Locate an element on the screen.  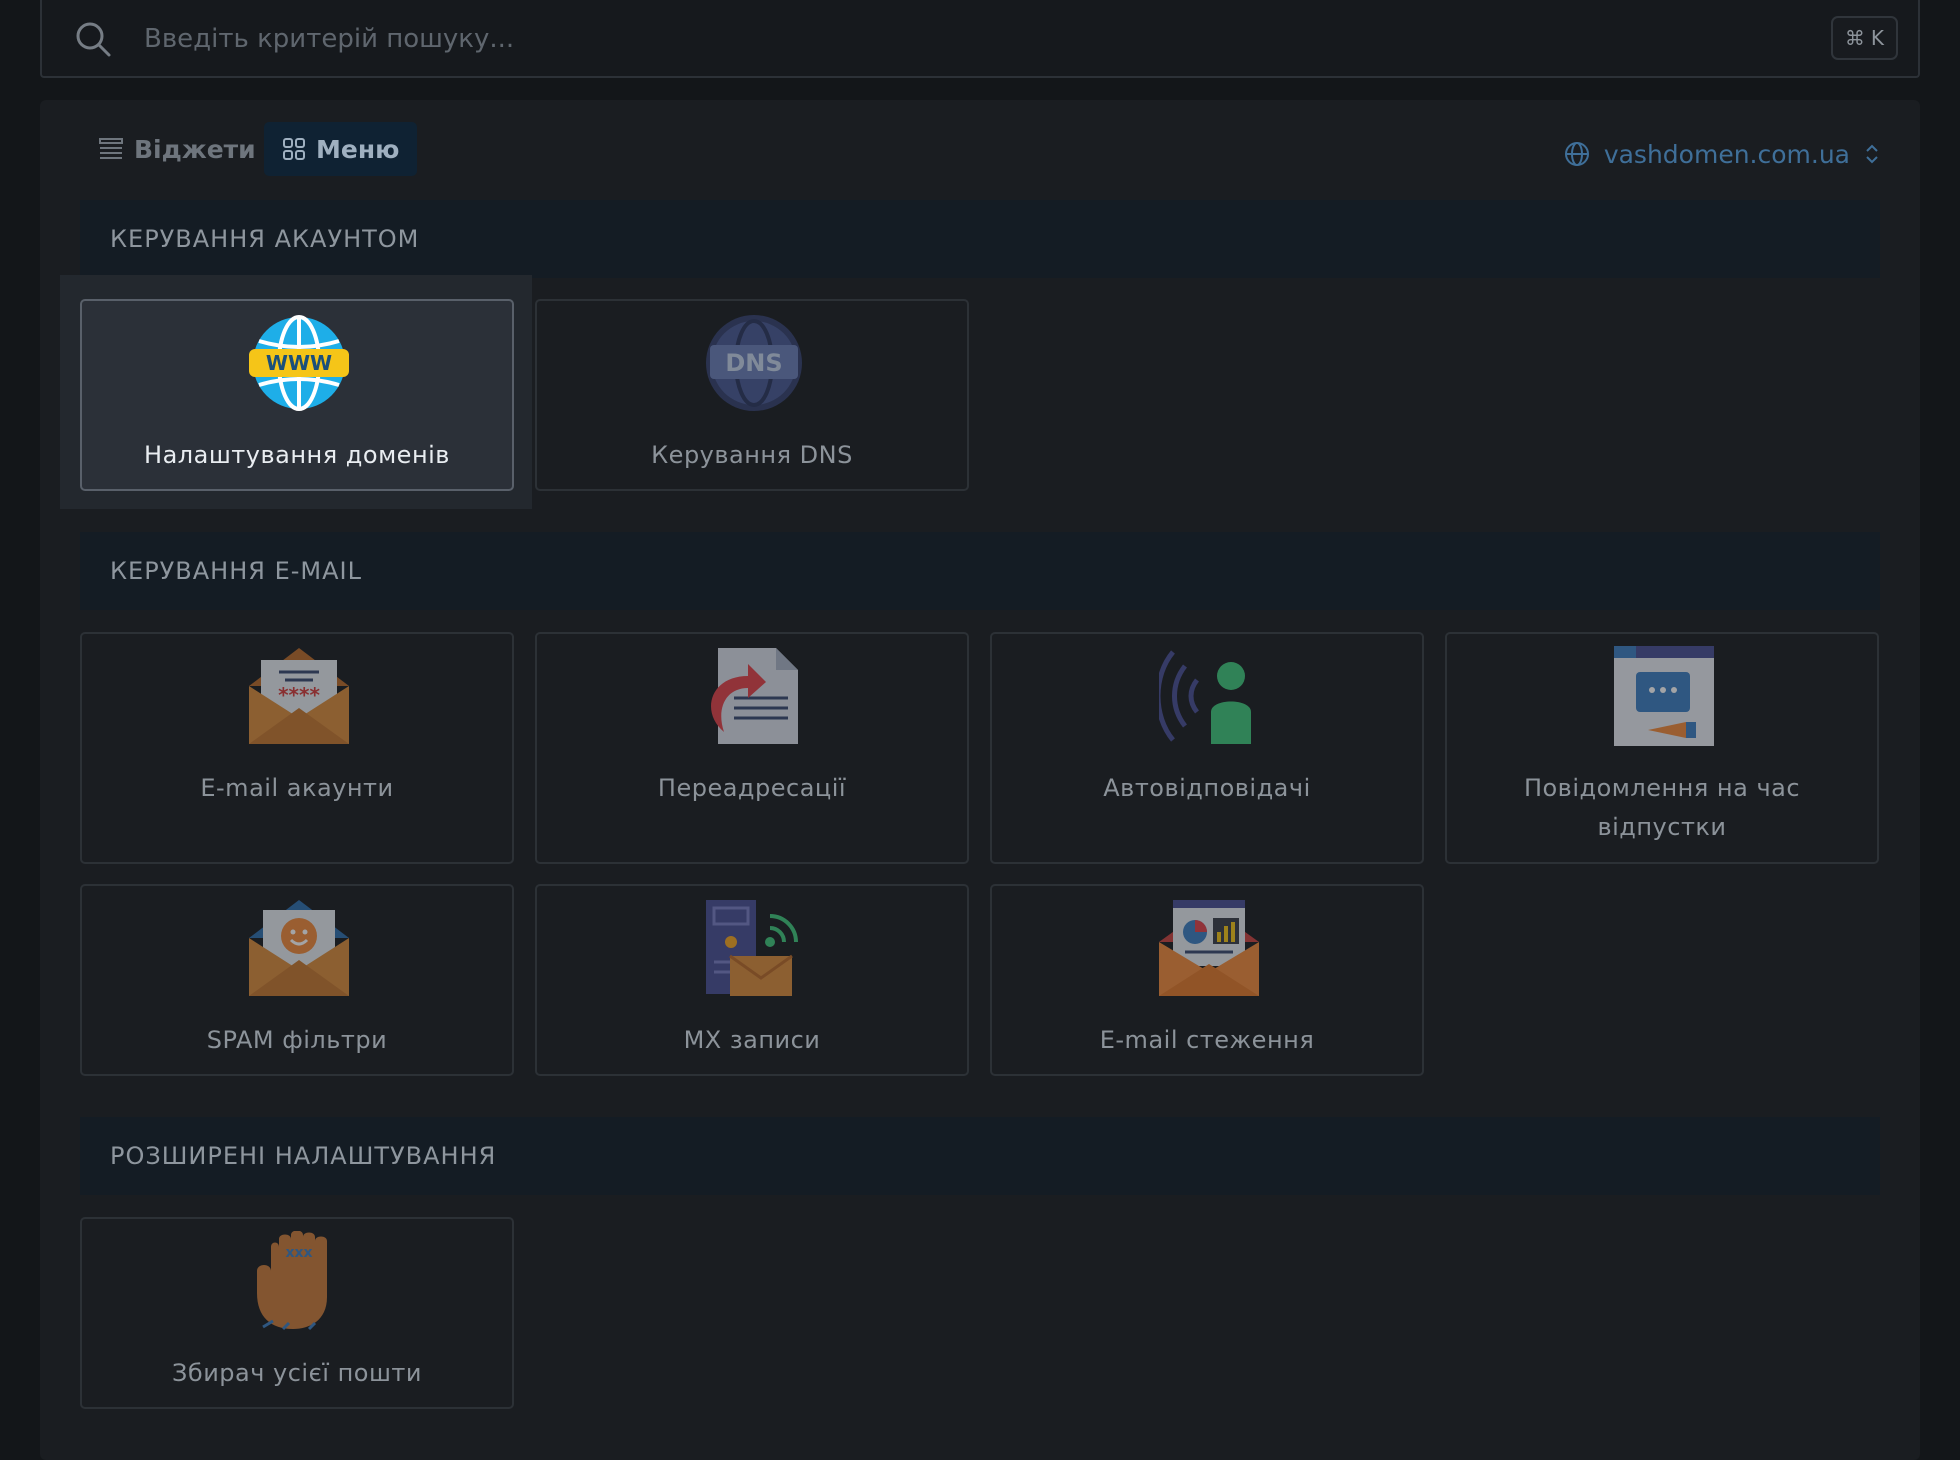
tab-menu: Меню is located at coordinates (341, 149).